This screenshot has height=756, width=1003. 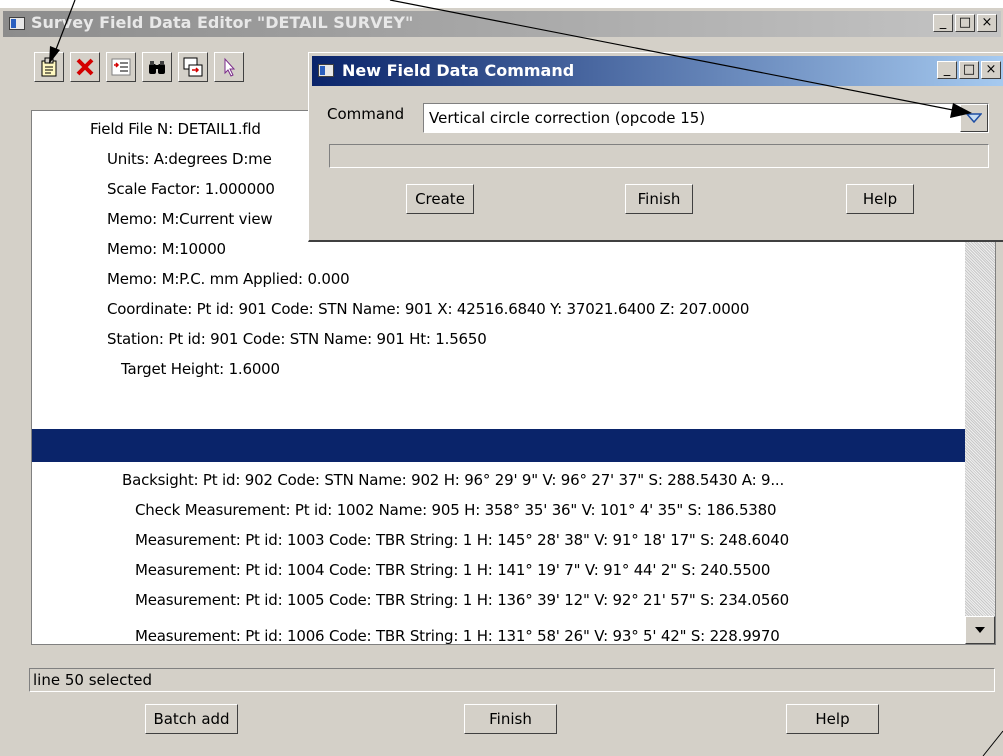 What do you see at coordinates (191, 189) in the screenshot?
I see `list-item: Scale Factor: 1.000000` at bounding box center [191, 189].